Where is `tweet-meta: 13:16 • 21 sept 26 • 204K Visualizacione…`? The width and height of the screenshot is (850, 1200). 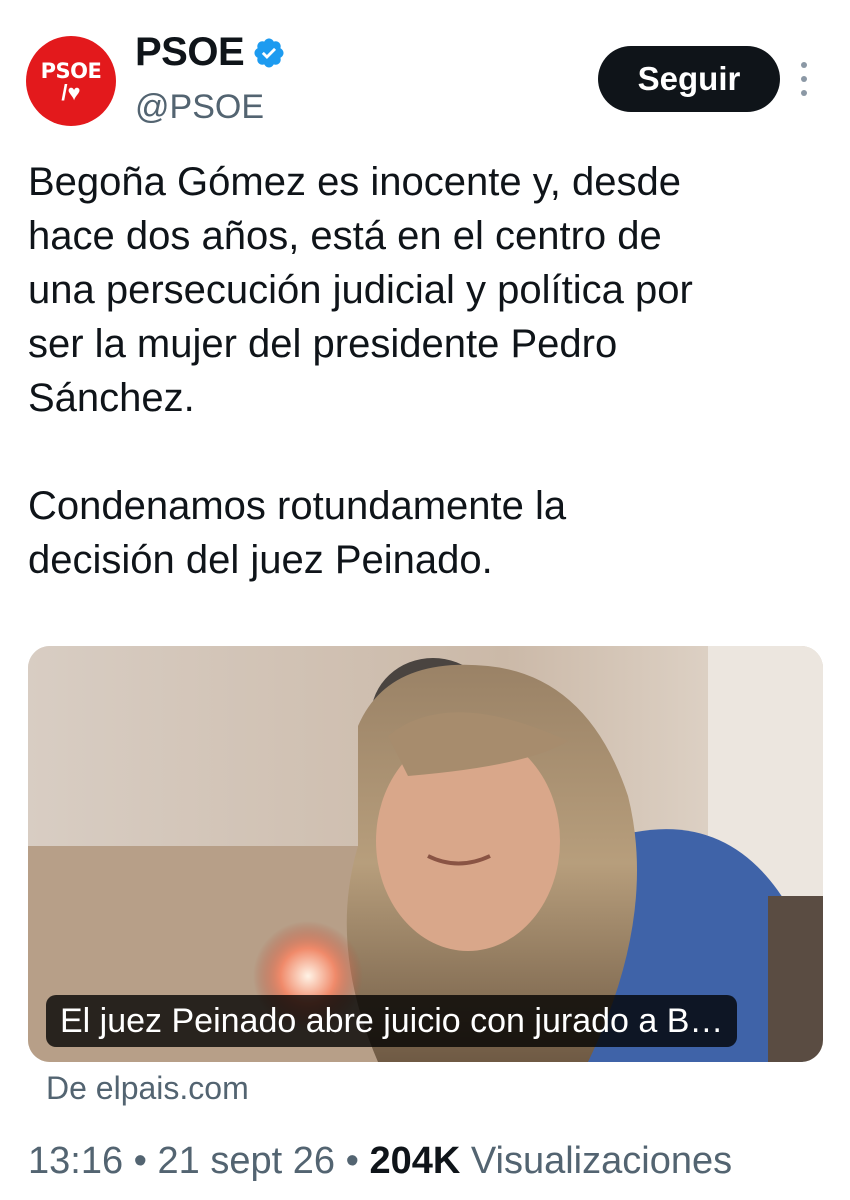
tweet-meta: 13:16 • 21 sept 26 • 204K Visualizacione… is located at coordinates (380, 1161).